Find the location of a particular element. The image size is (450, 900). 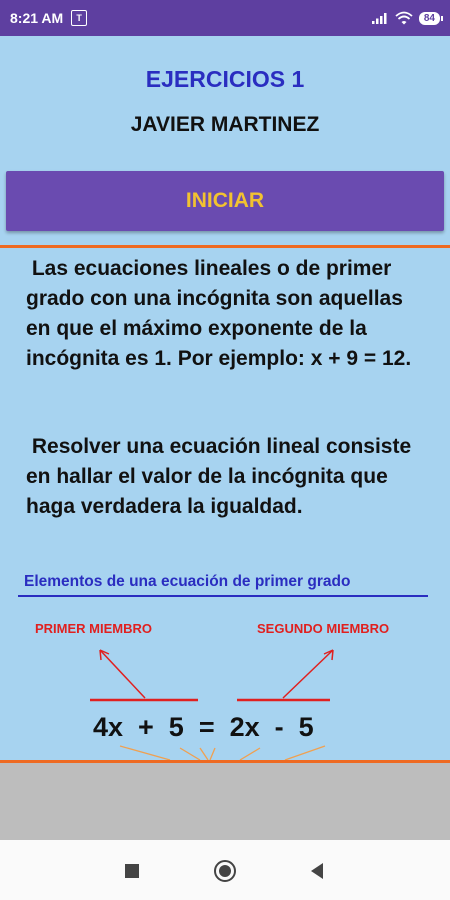

battery-icon: 84 is located at coordinates (431, 18).